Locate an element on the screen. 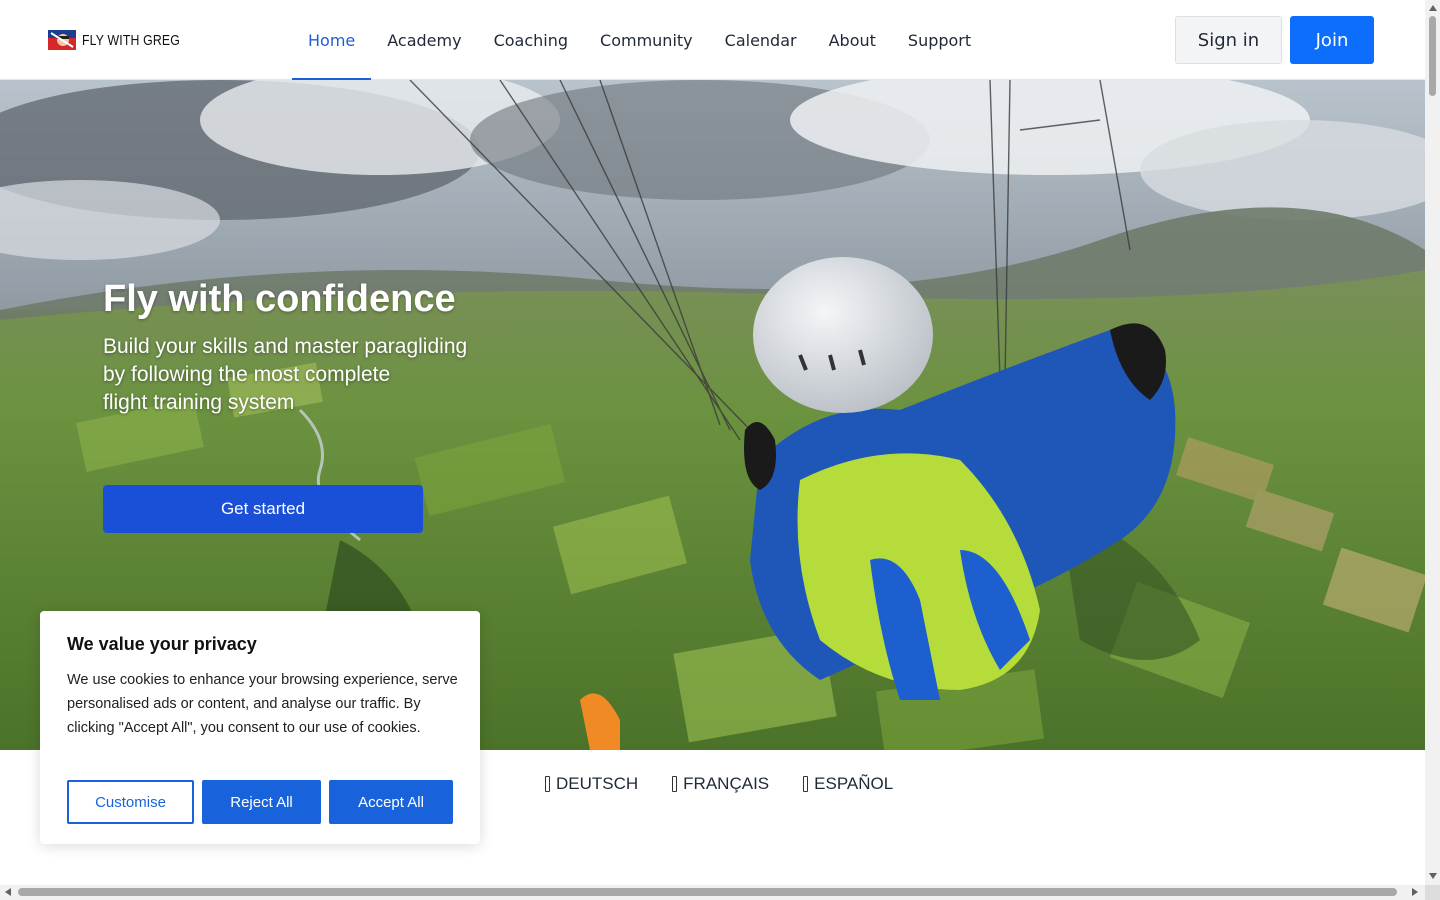 This screenshot has height=900, width=1440. logo: FLY WITH GREG is located at coordinates (125, 40).